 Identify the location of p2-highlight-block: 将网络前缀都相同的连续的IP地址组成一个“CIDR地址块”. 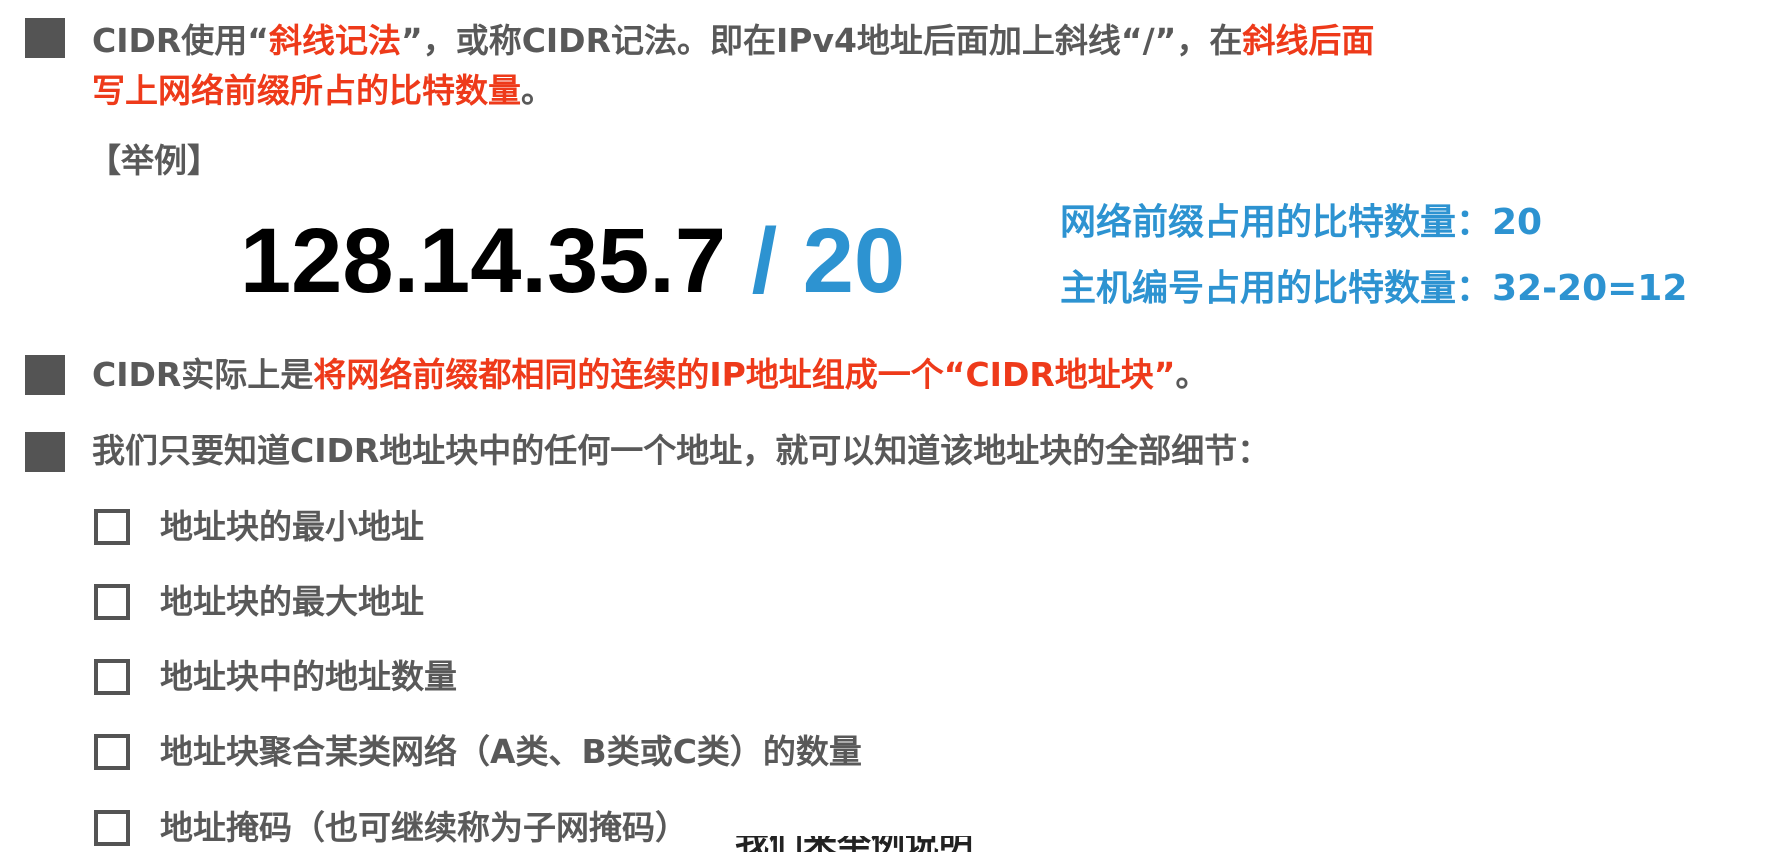
(744, 374).